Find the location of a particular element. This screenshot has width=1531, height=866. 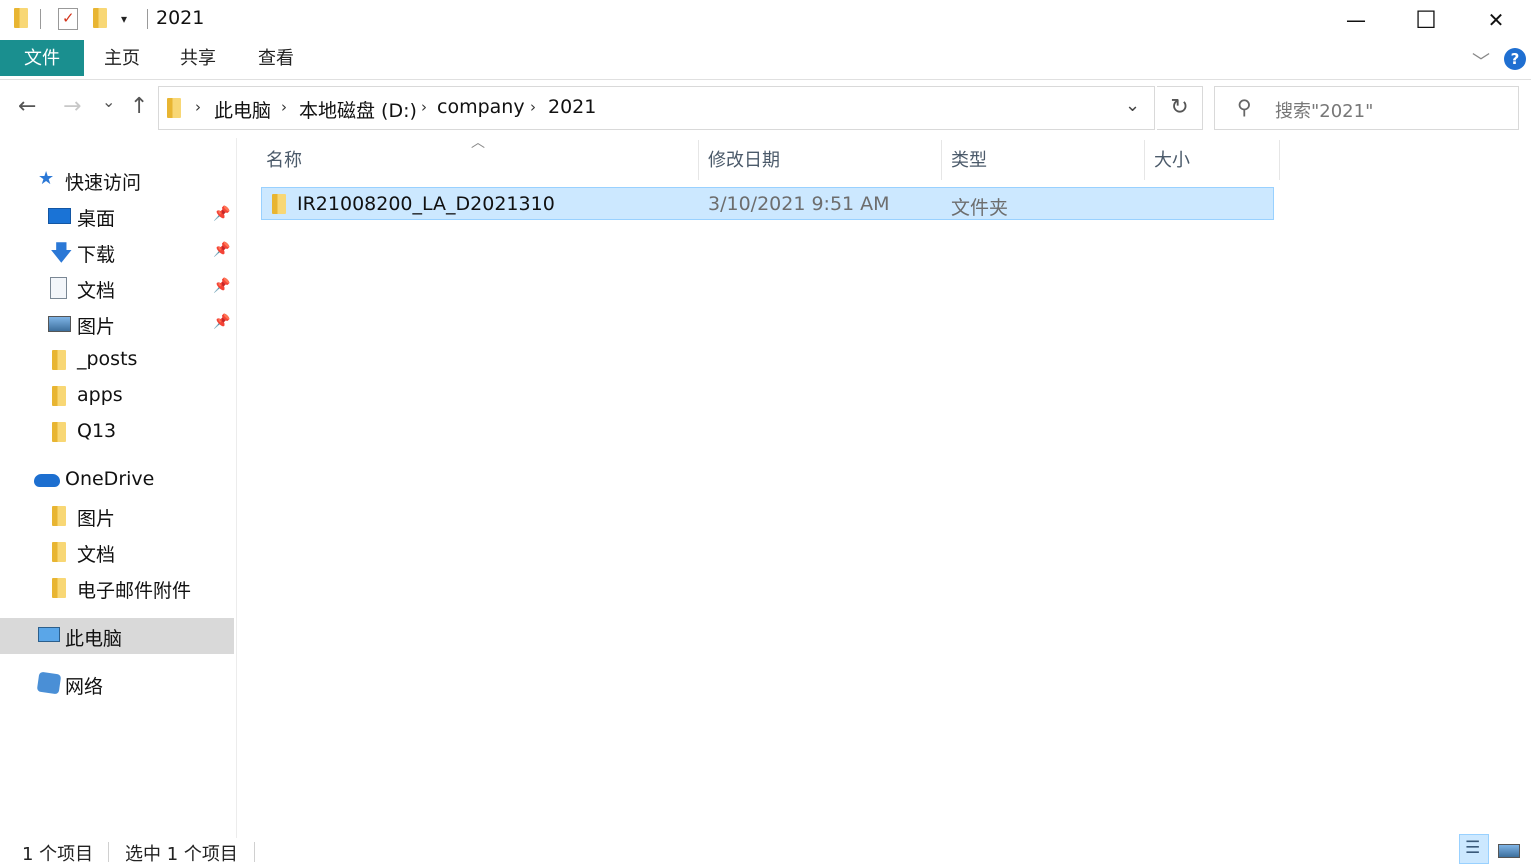

sort-ascending-icon: ︿ is located at coordinates (478, 143).